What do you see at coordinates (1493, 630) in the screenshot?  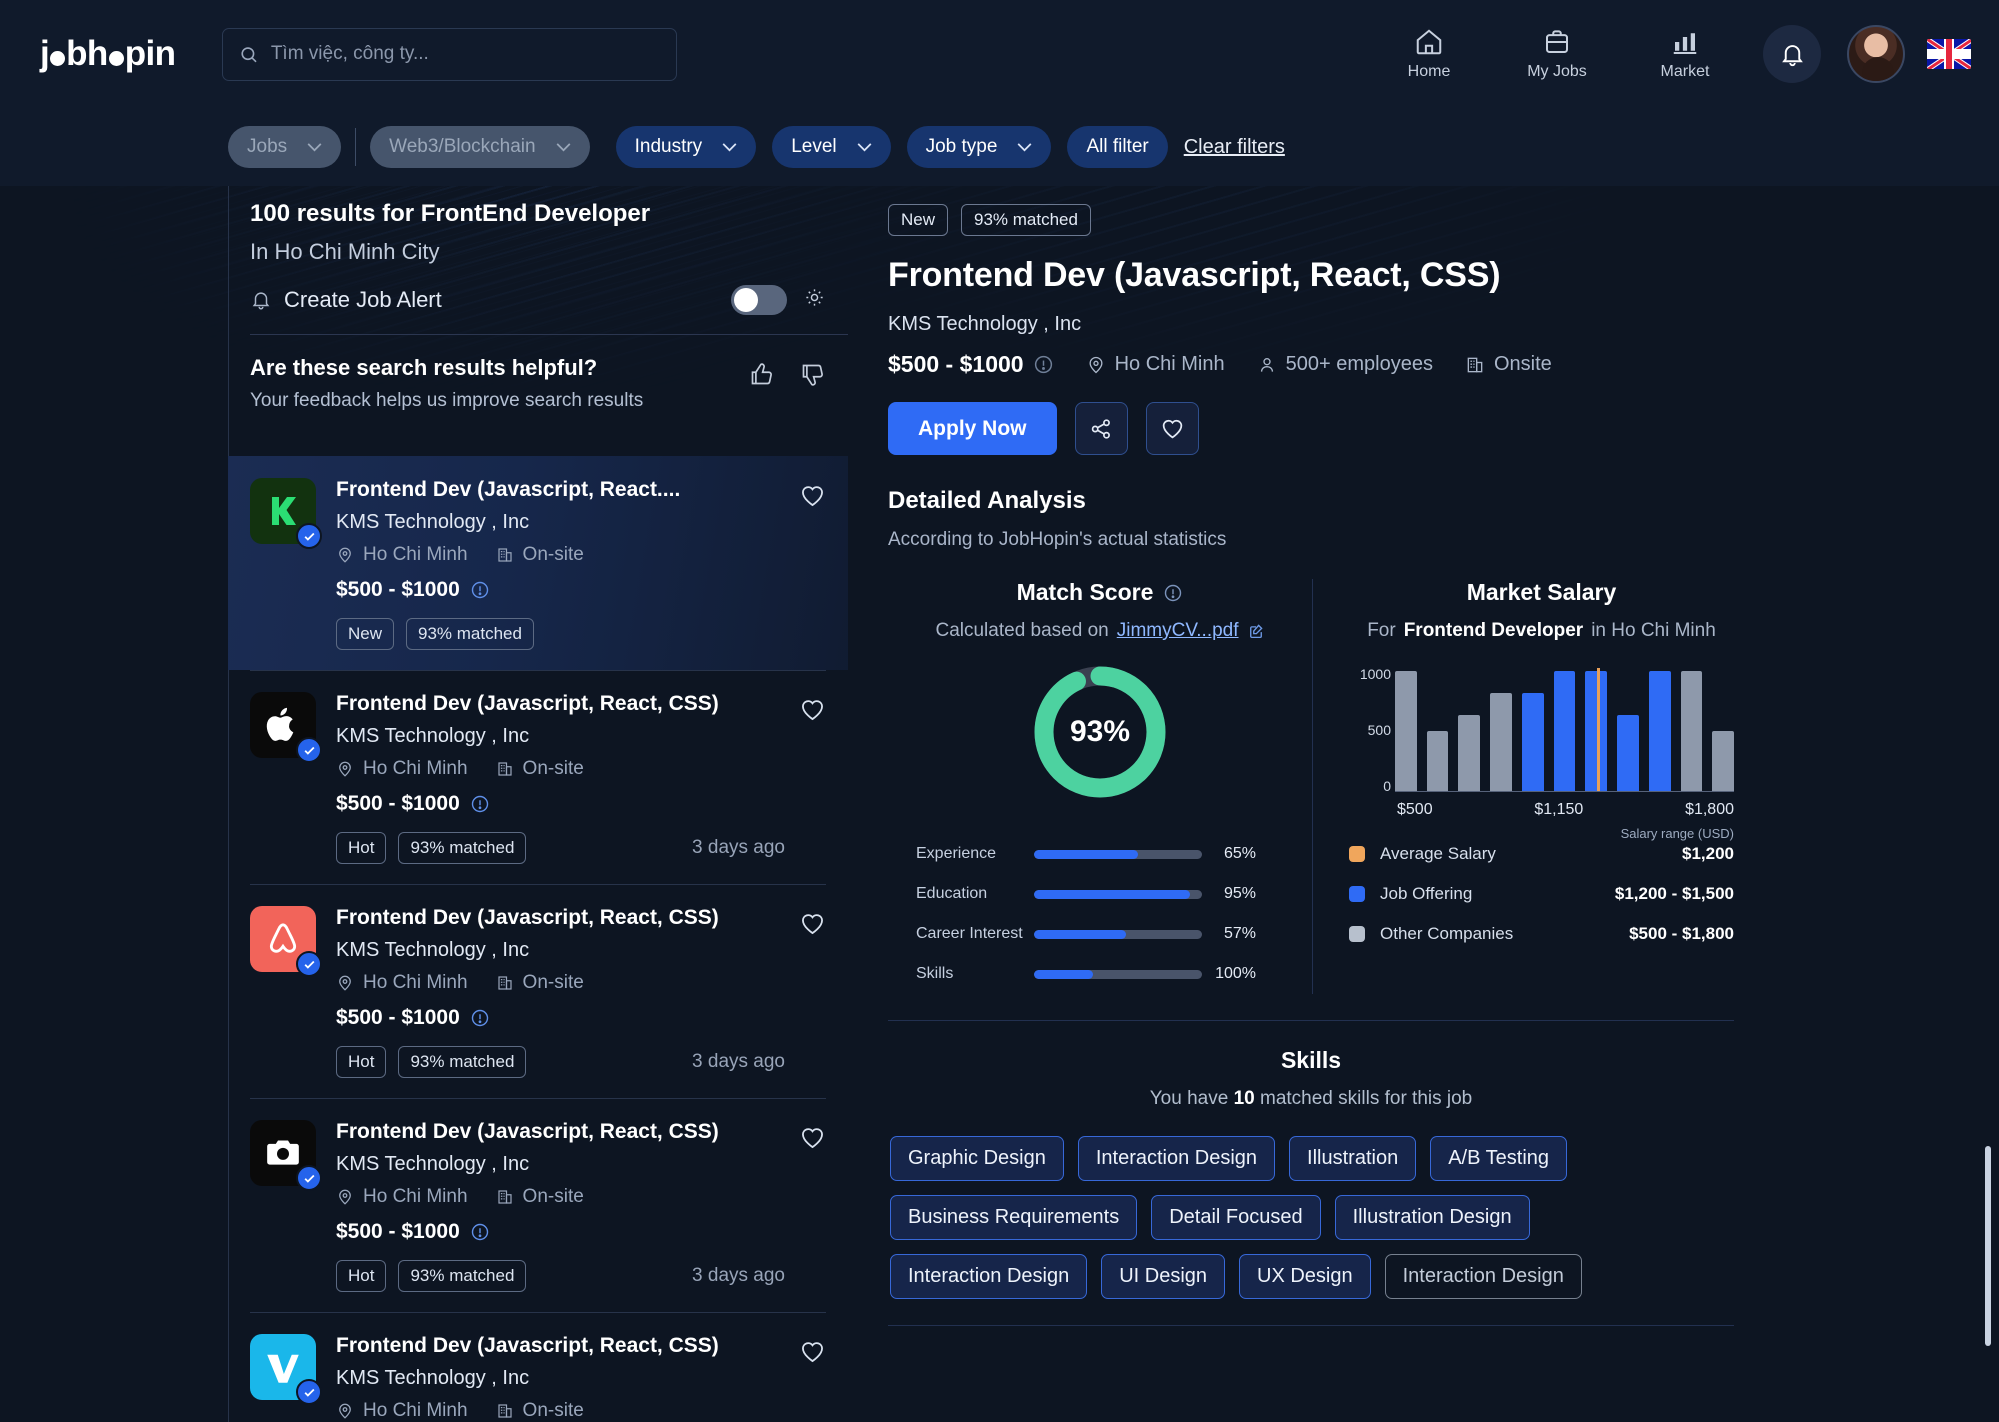 I see `market-role: Frontend Developer` at bounding box center [1493, 630].